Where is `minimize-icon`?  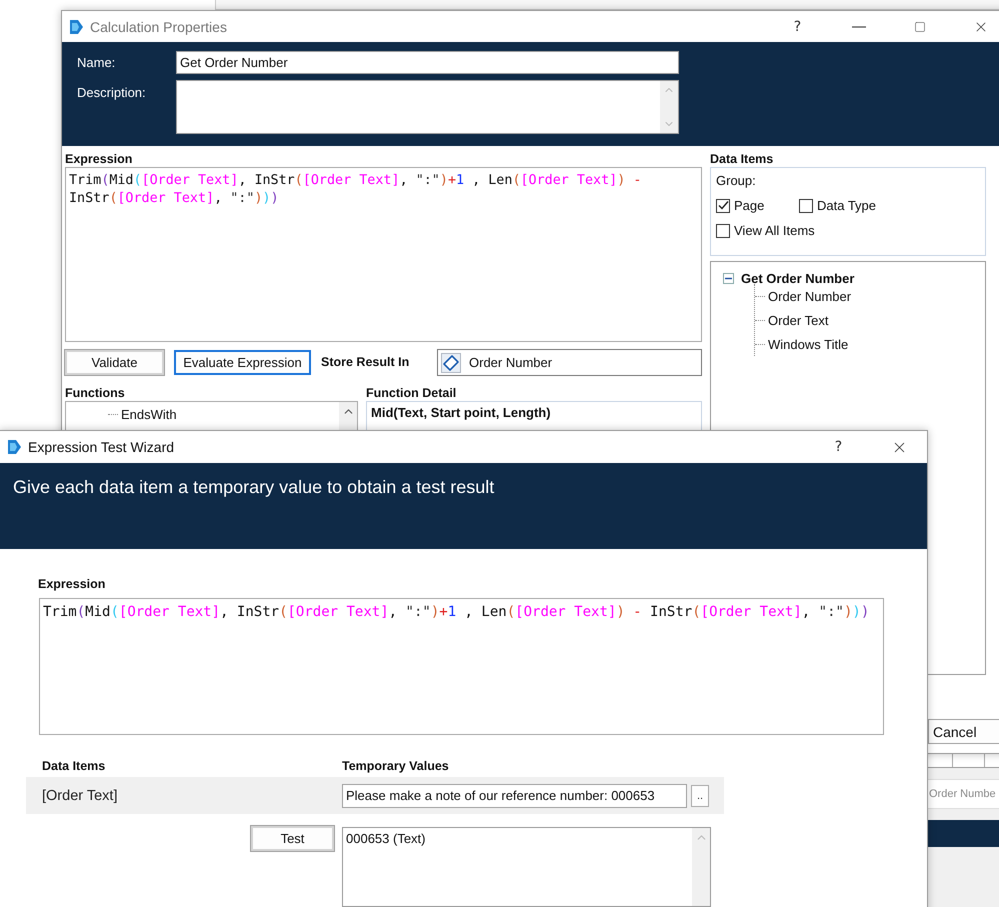 minimize-icon is located at coordinates (859, 27).